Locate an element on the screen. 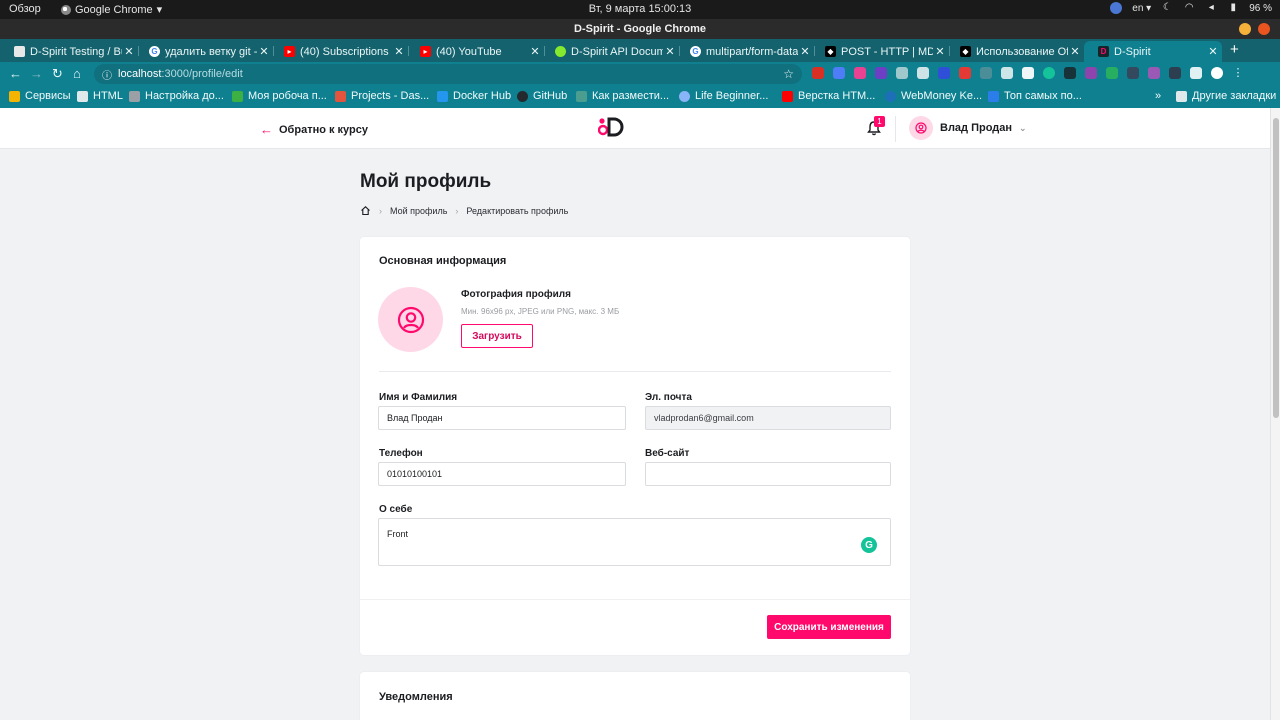  browser-tab: G multipart/form-data ✕ is located at coordinates (745, 51).